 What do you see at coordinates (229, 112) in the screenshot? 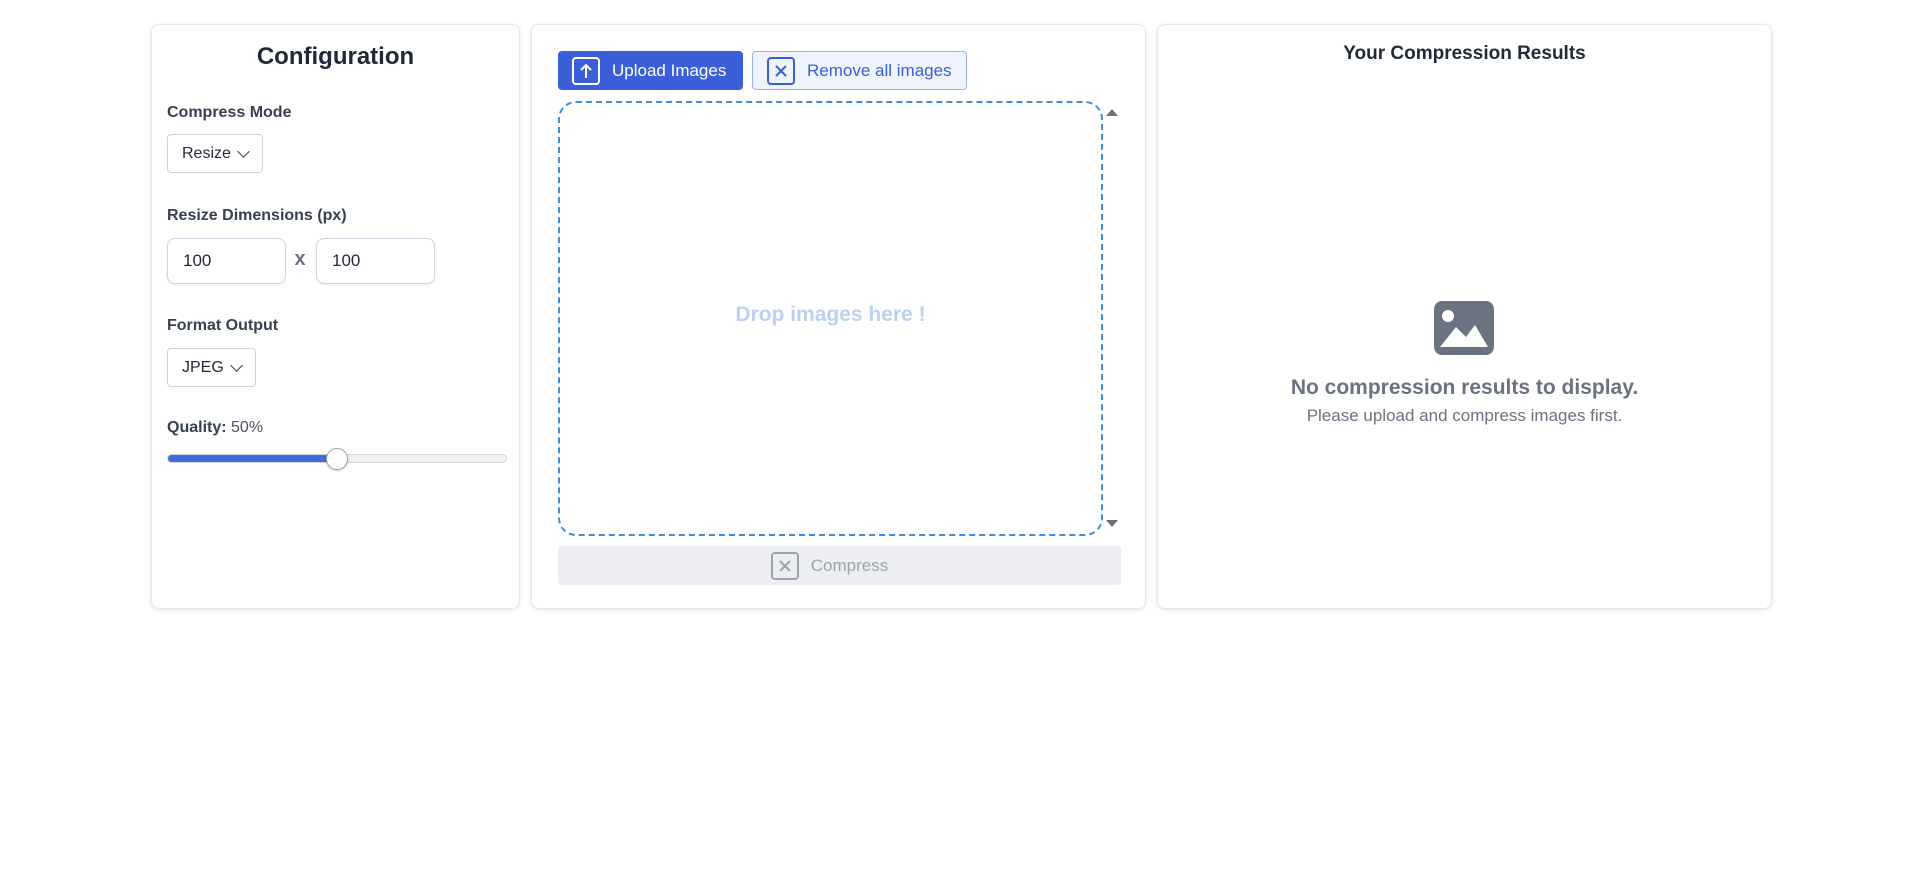
I see `compress-mode-label: Compress Mode` at bounding box center [229, 112].